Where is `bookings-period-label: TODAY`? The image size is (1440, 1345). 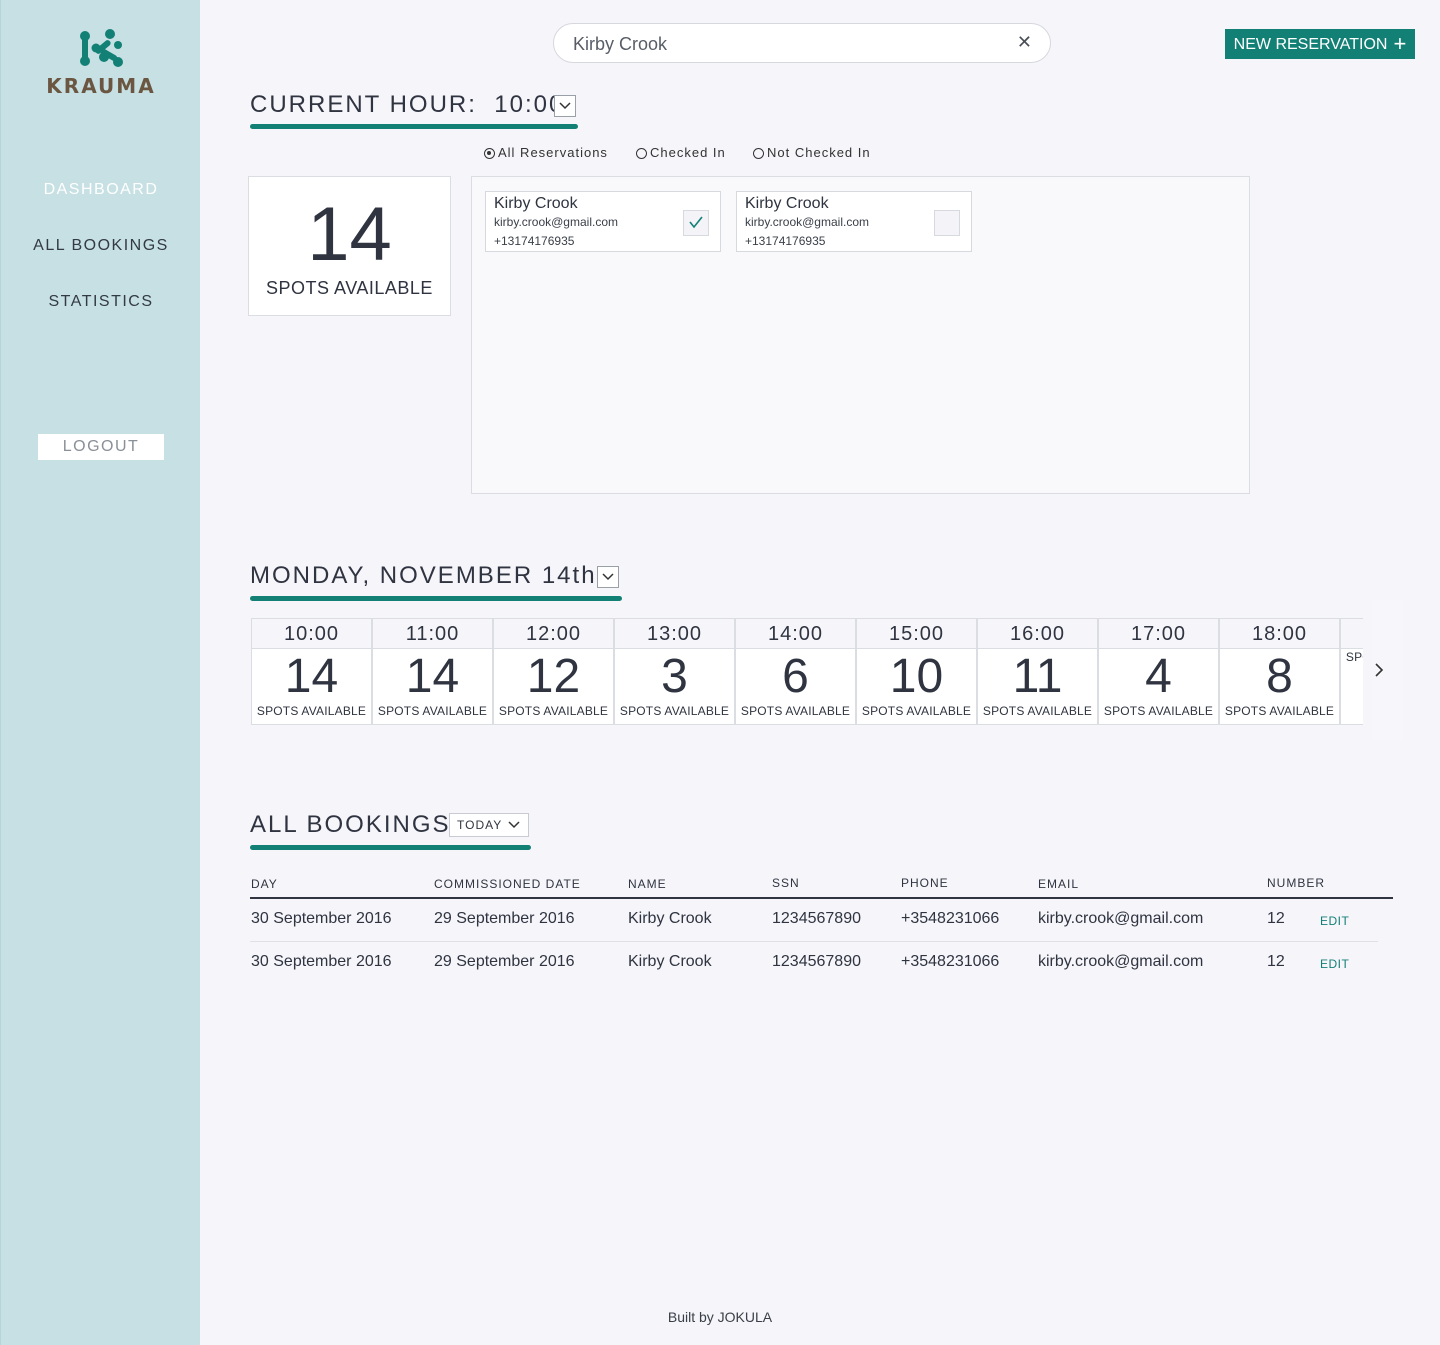
bookings-period-label: TODAY is located at coordinates (480, 825).